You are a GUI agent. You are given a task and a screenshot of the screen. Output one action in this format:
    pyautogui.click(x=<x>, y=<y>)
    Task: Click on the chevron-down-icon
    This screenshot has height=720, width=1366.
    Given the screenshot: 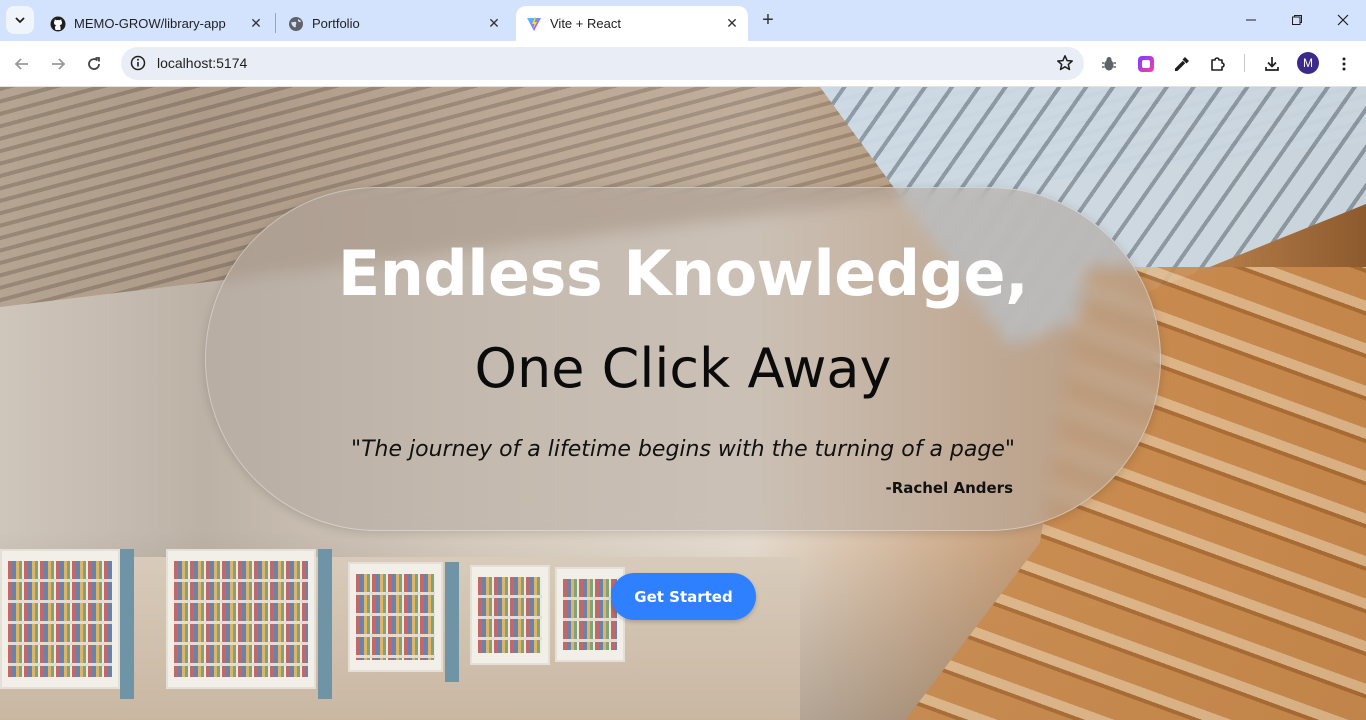 What is the action you would take?
    pyautogui.click(x=20, y=20)
    